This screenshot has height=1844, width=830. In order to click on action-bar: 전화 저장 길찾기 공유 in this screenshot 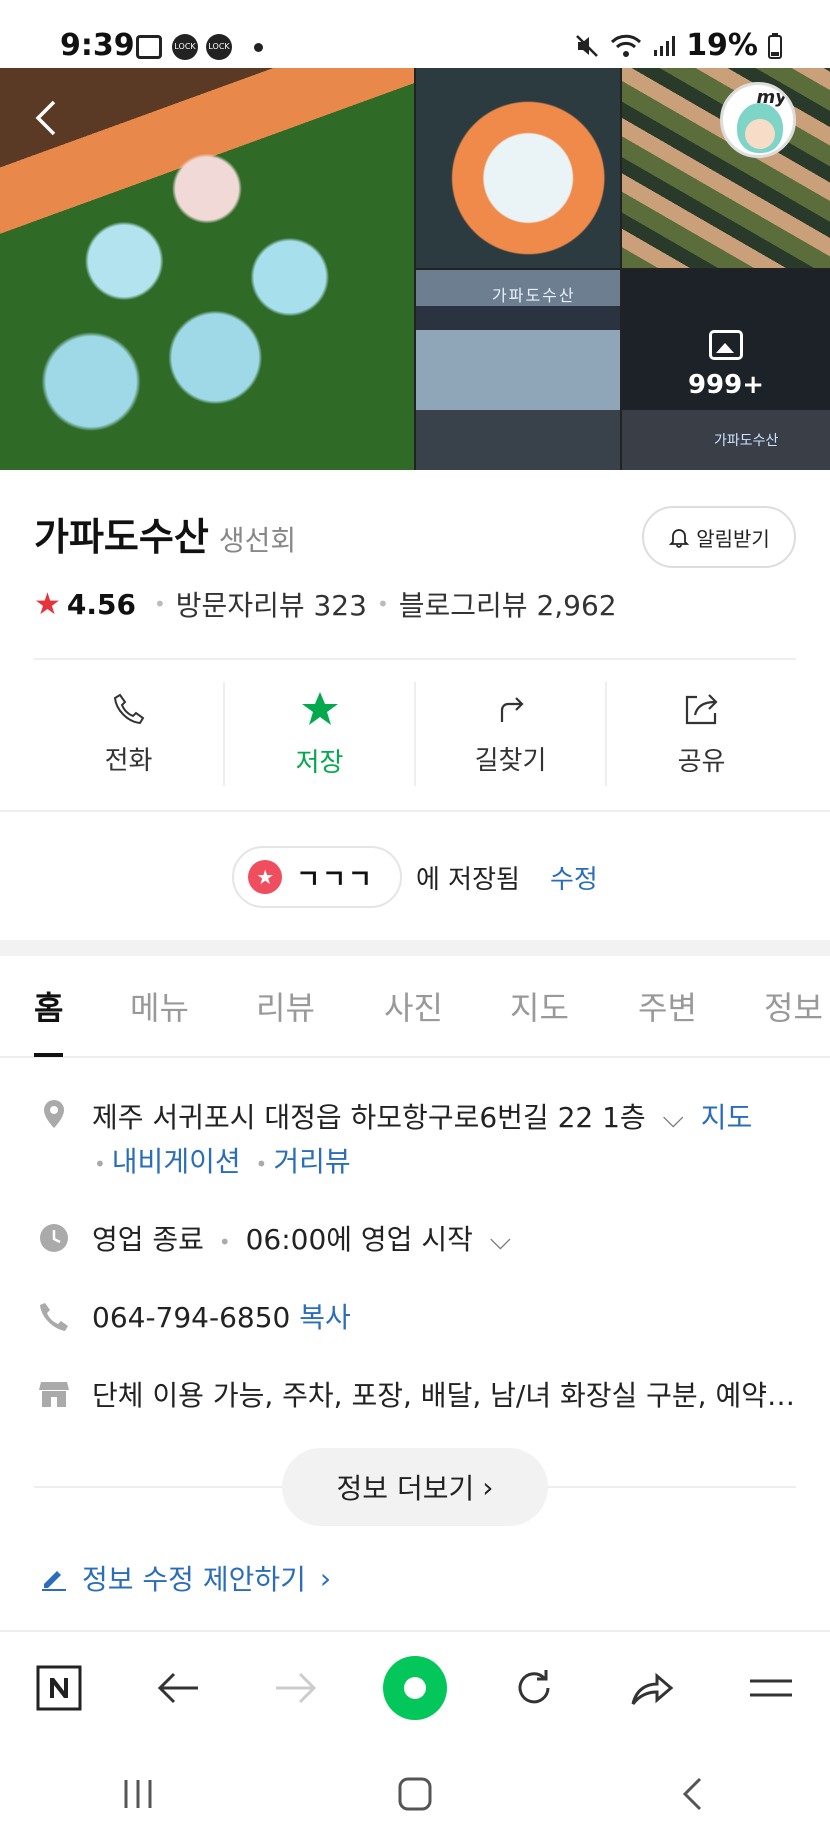, I will do `click(415, 734)`.